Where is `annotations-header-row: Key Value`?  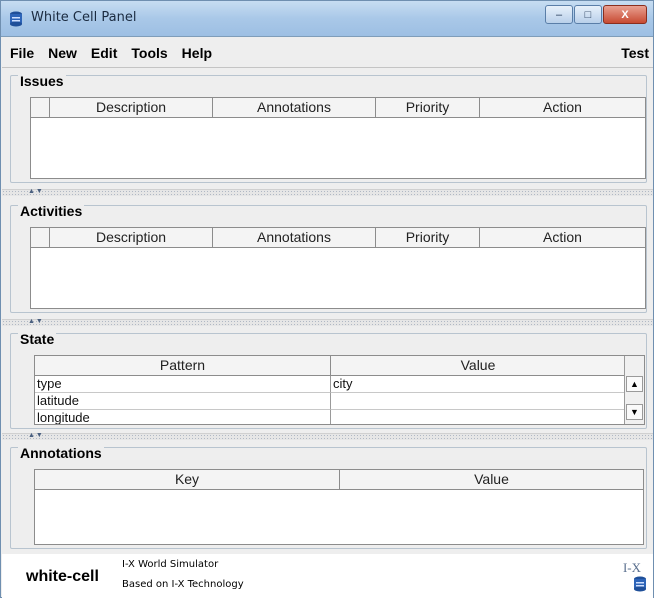 annotations-header-row: Key Value is located at coordinates (339, 480).